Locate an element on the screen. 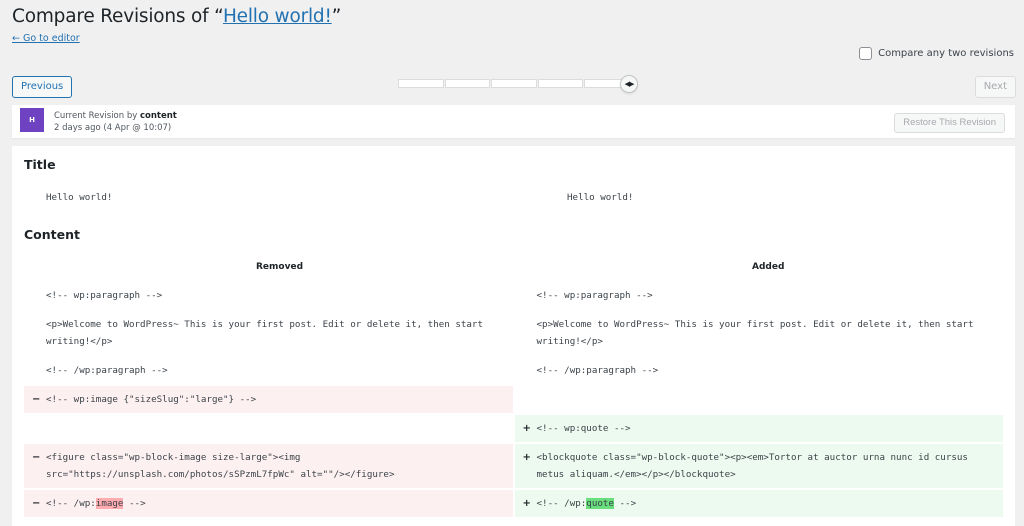 This screenshot has height=526, width=1024. diff-context-left: <!-- /wp:paragraph --> is located at coordinates (107, 370).